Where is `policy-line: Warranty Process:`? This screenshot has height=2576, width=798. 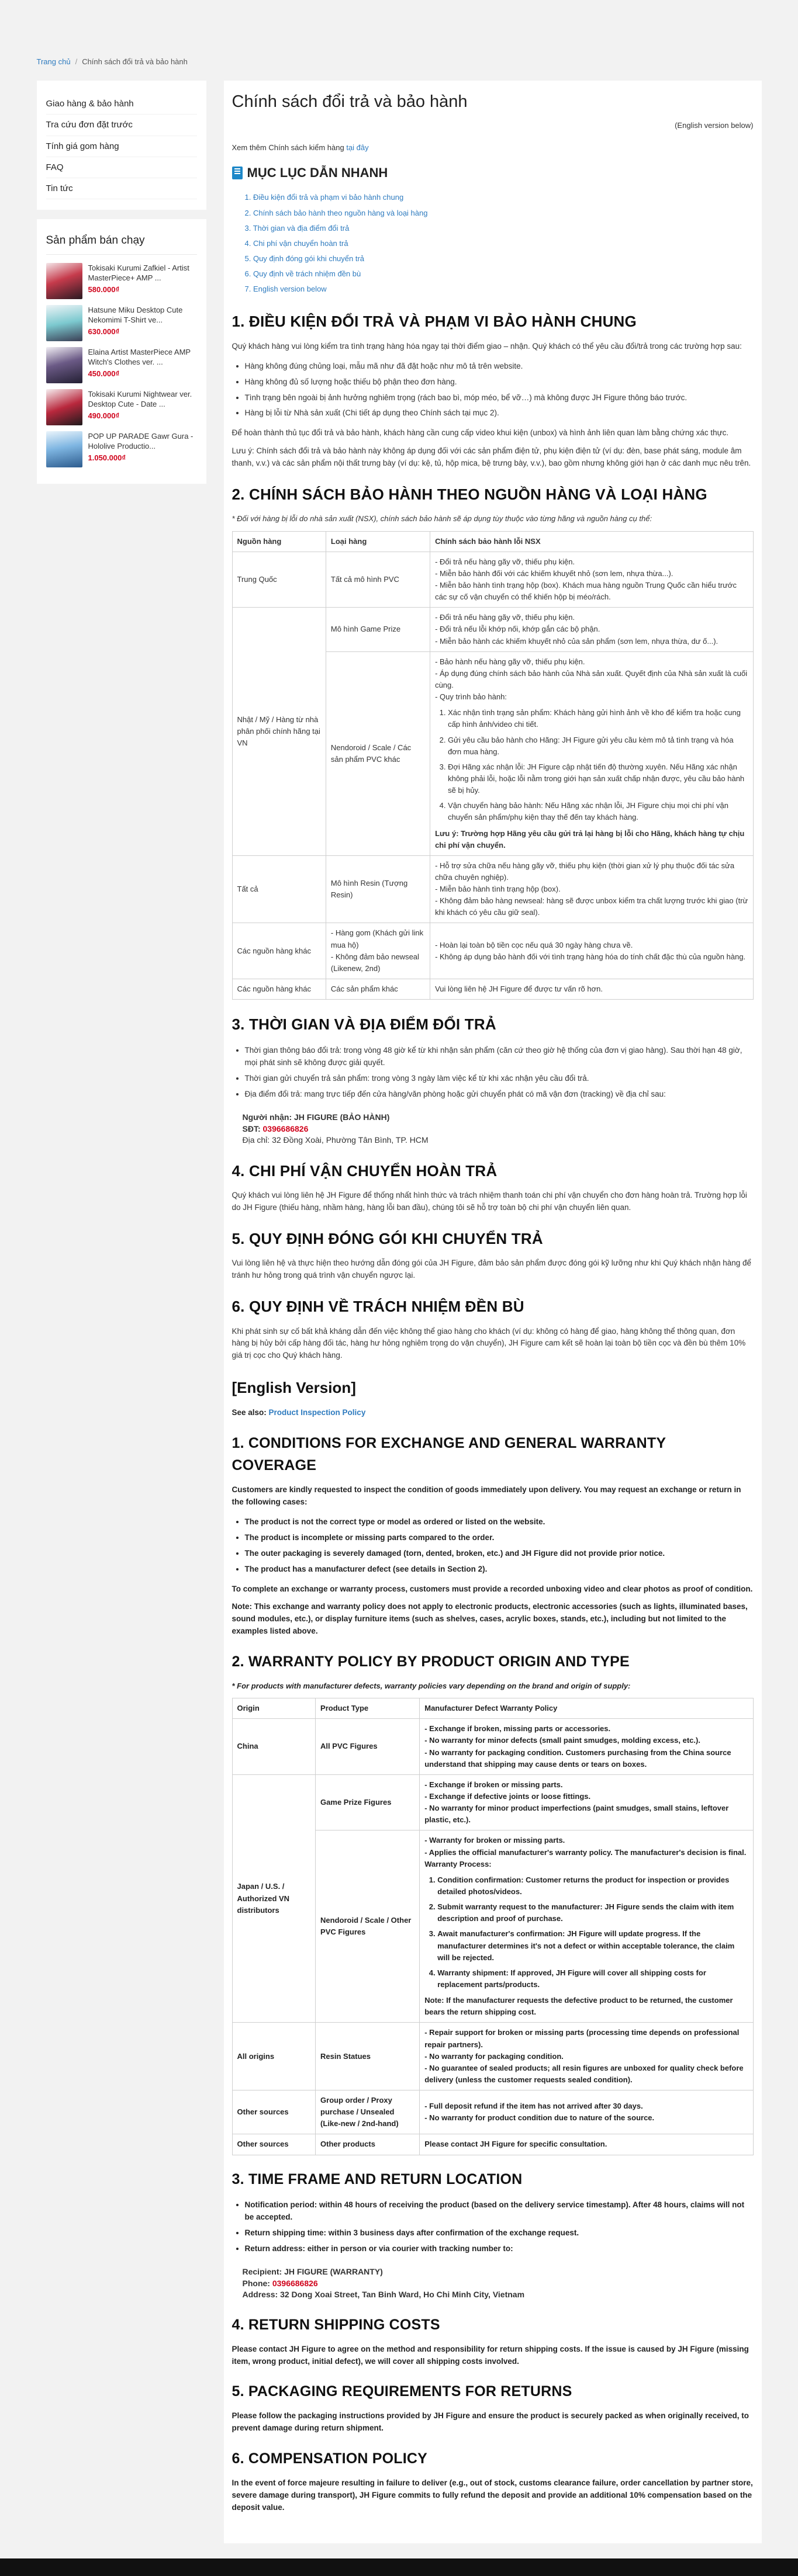
policy-line: Warranty Process: is located at coordinates (458, 1863).